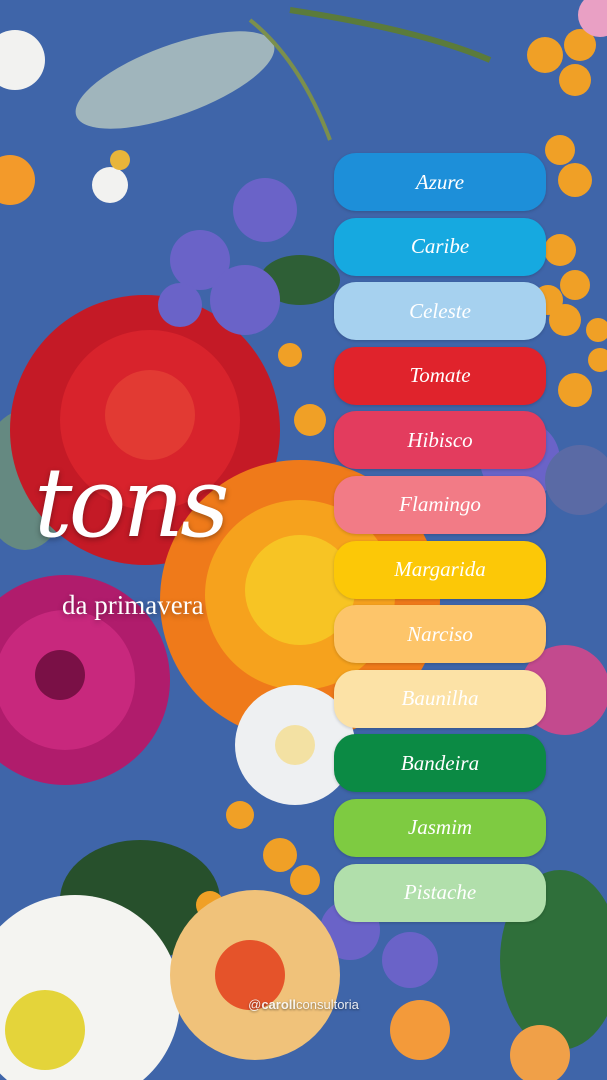 This screenshot has width=607, height=1080. Describe the element at coordinates (440, 892) in the screenshot. I see `color-chip-pistache: Pistache` at that location.